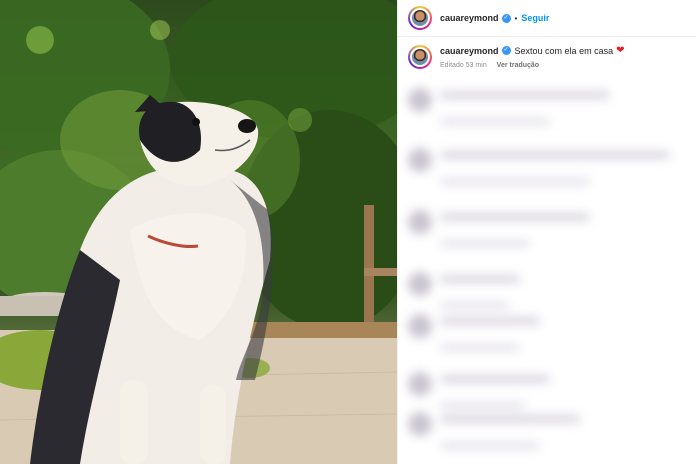  I want to click on caption-text: Sextou com ela em casa, so click(564, 50).